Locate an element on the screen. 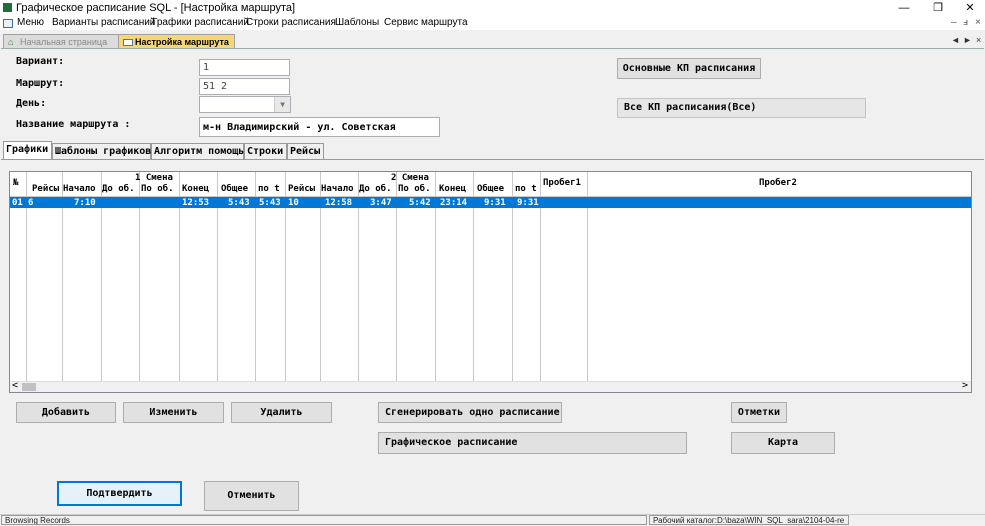 The width and height of the screenshot is (985, 526). variant-field: 1 is located at coordinates (244, 67).